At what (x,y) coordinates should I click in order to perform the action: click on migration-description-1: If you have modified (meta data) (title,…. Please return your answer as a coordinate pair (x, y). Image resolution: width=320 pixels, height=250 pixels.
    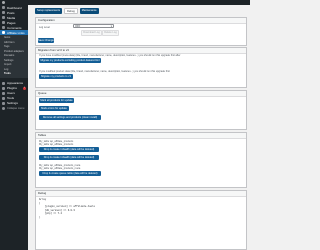
    Looking at the image, I should click on (110, 55).